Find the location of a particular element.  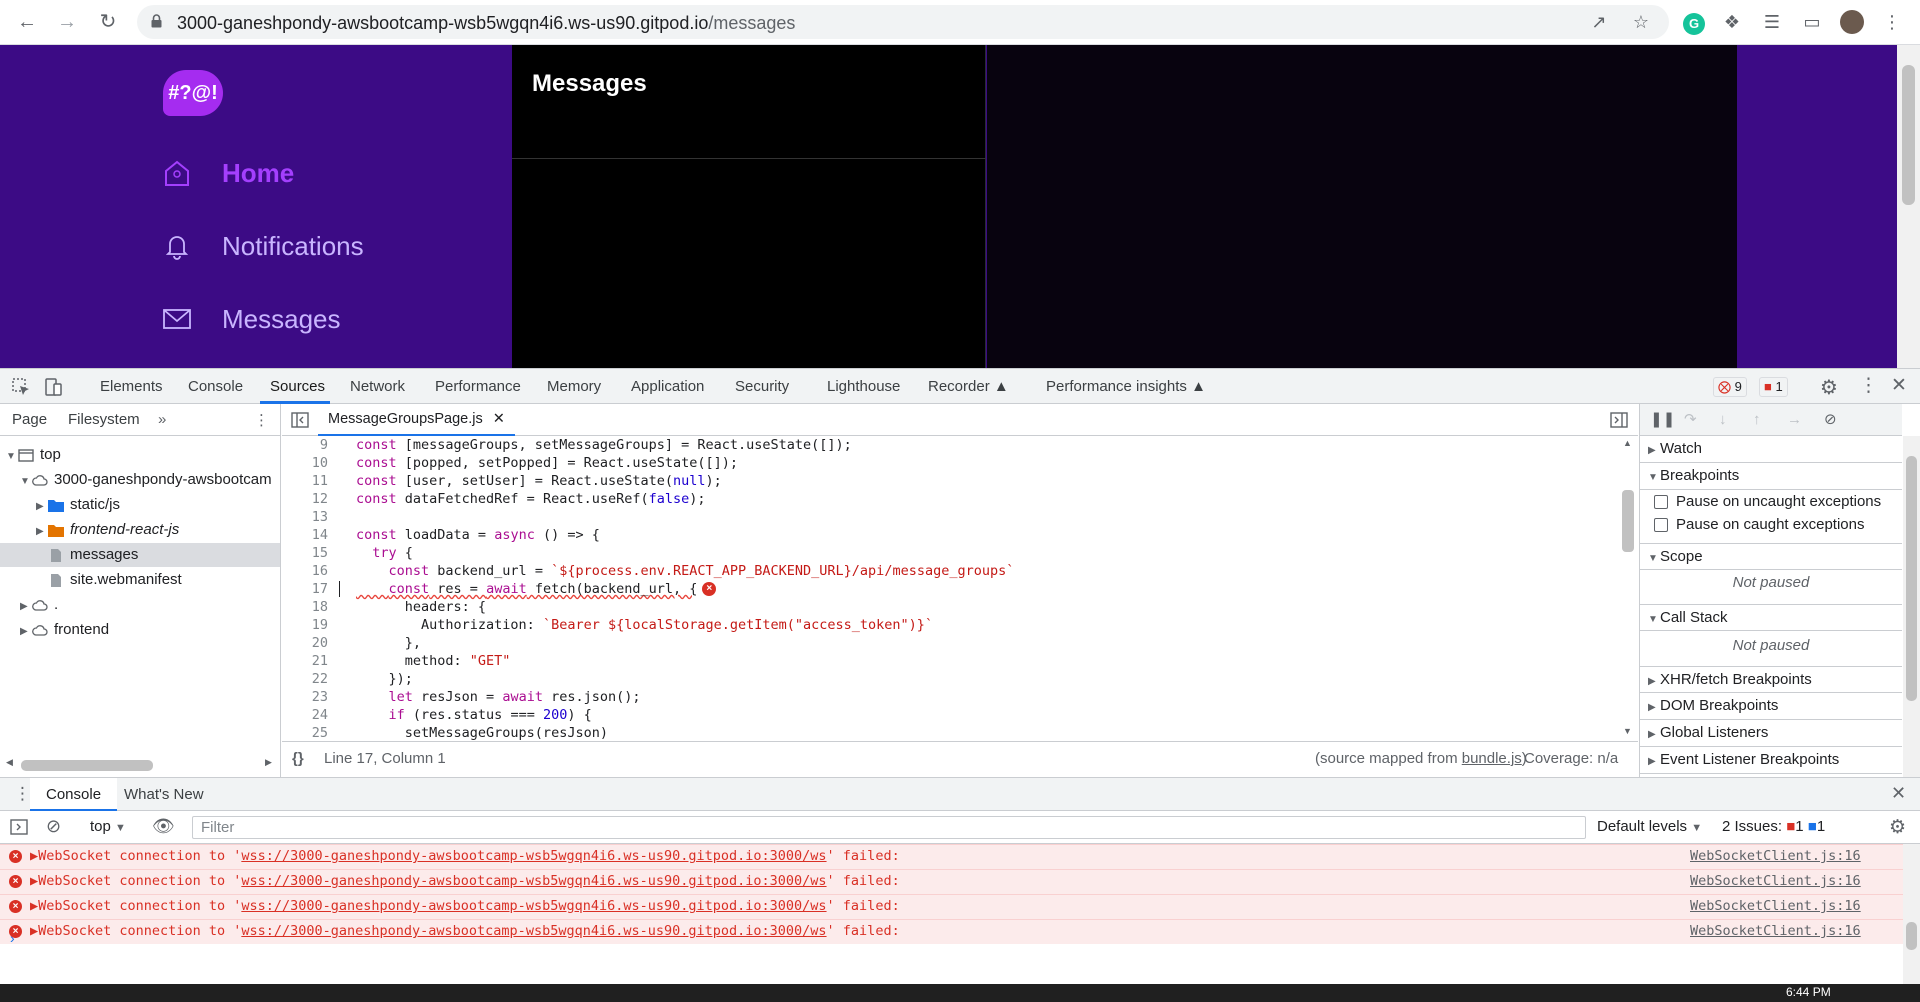

tree-item-frontend: ▶ frontend is located at coordinates (140, 630).